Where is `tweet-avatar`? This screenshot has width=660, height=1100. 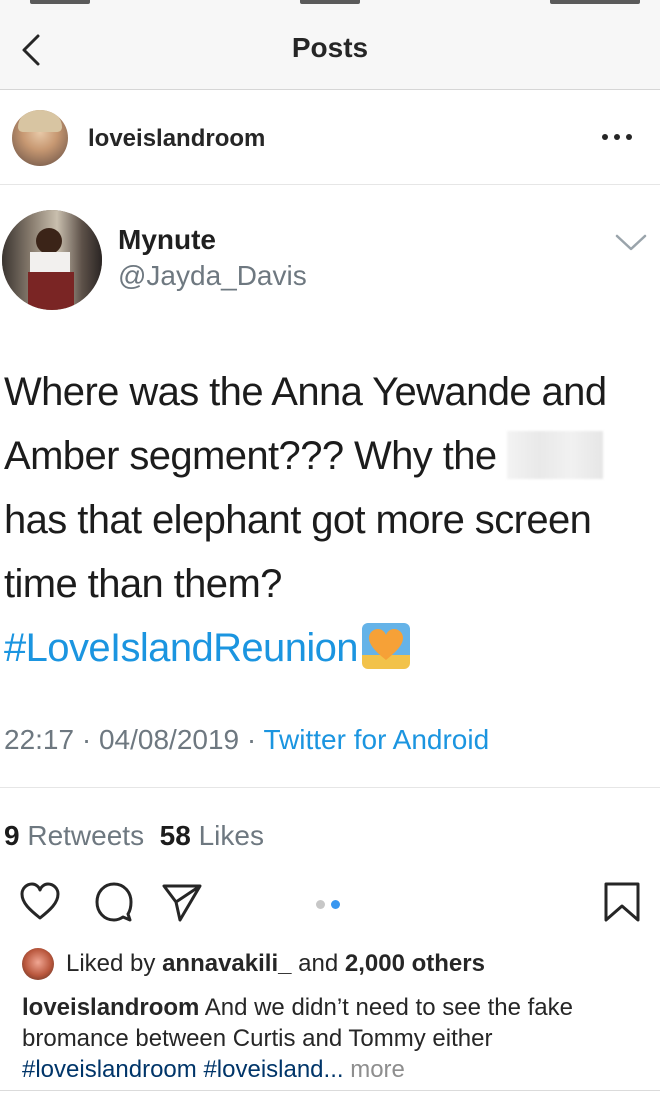
tweet-avatar is located at coordinates (52, 260).